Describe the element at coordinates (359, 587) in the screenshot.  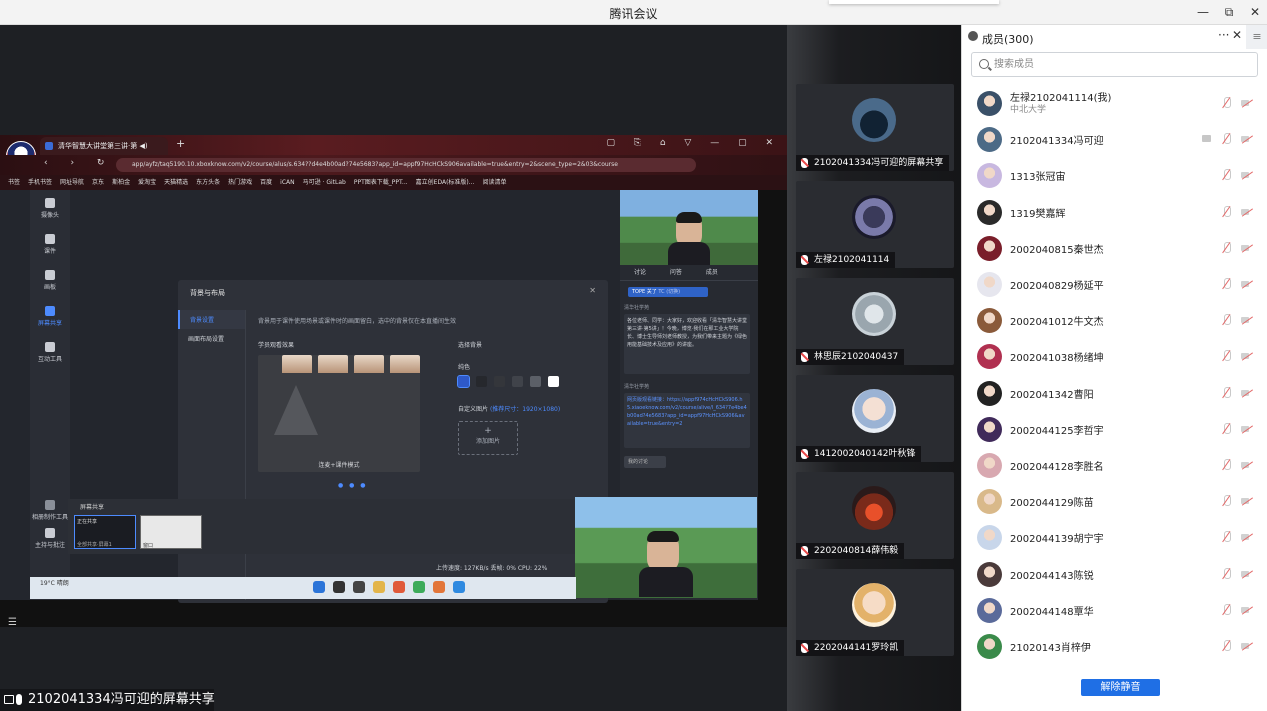
I see `taskview-icon` at that location.